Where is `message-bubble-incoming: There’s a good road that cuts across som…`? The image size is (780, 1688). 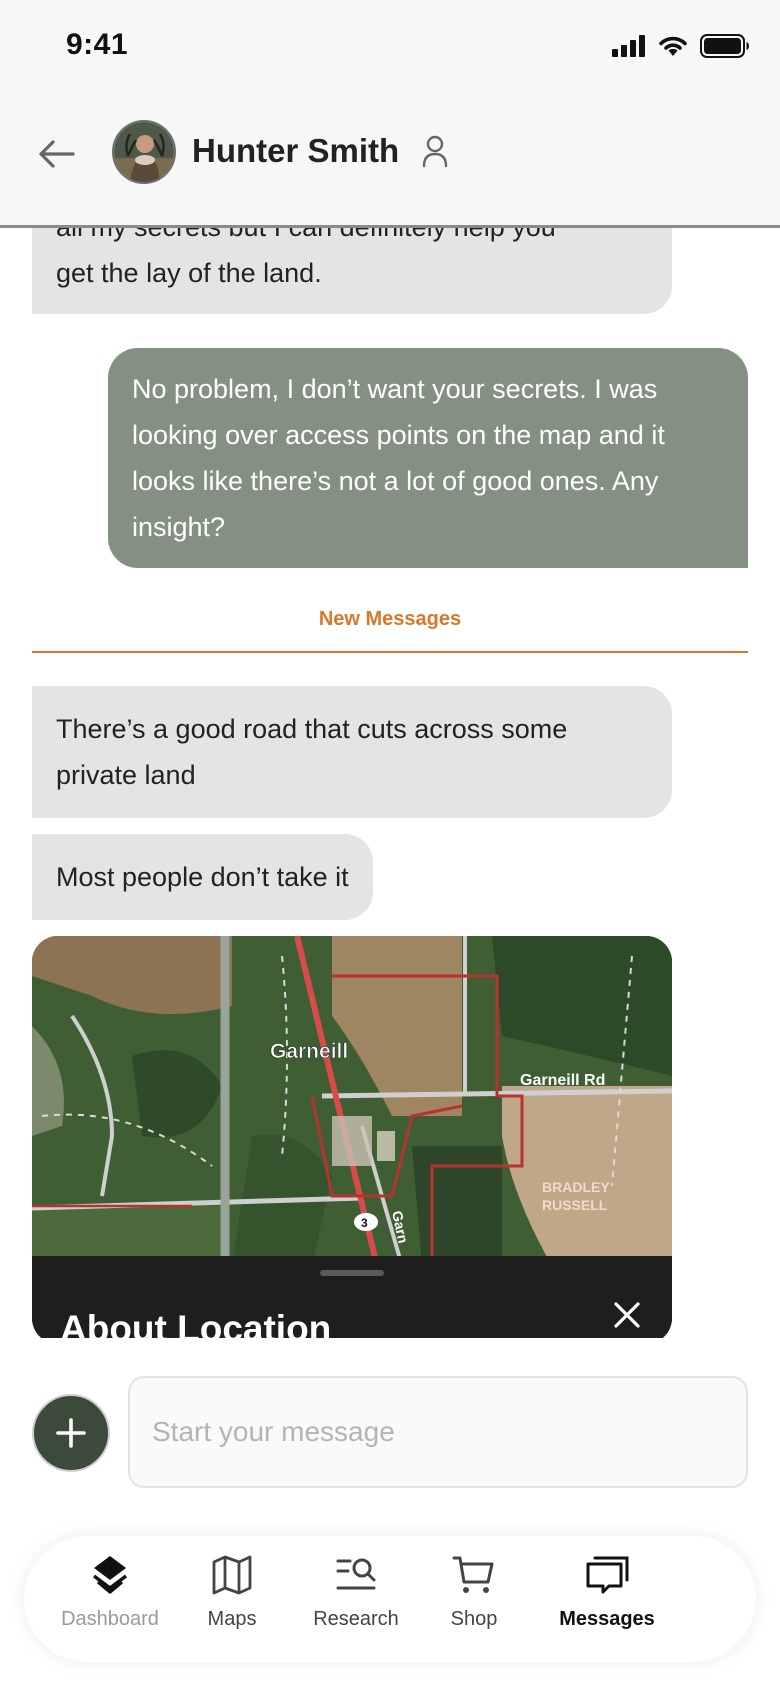 message-bubble-incoming: There’s a good road that cuts across som… is located at coordinates (352, 752).